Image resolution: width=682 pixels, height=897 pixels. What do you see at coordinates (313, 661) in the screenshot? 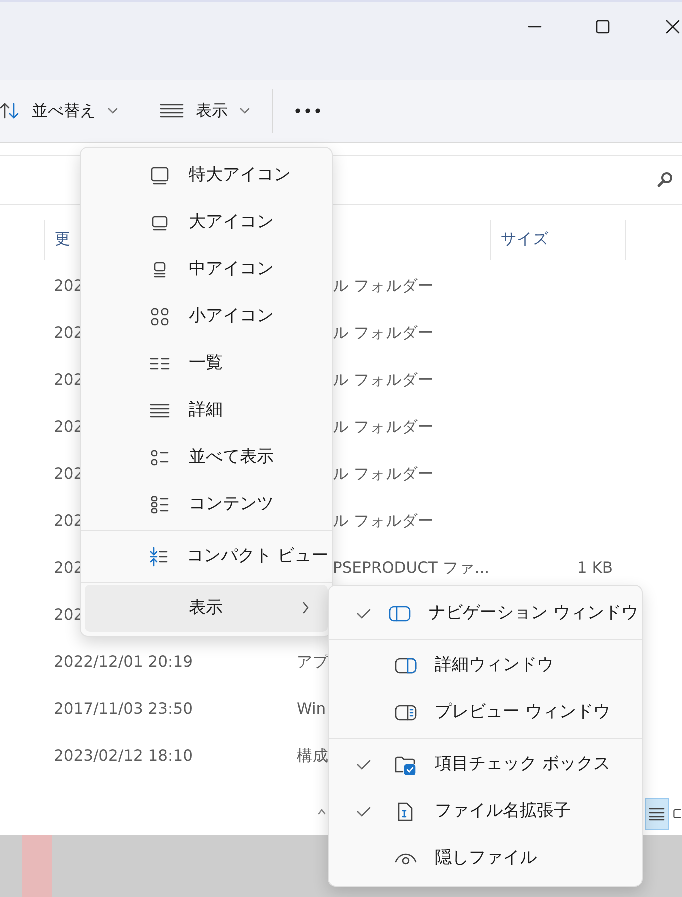
I see `type-cell: アプ` at bounding box center [313, 661].